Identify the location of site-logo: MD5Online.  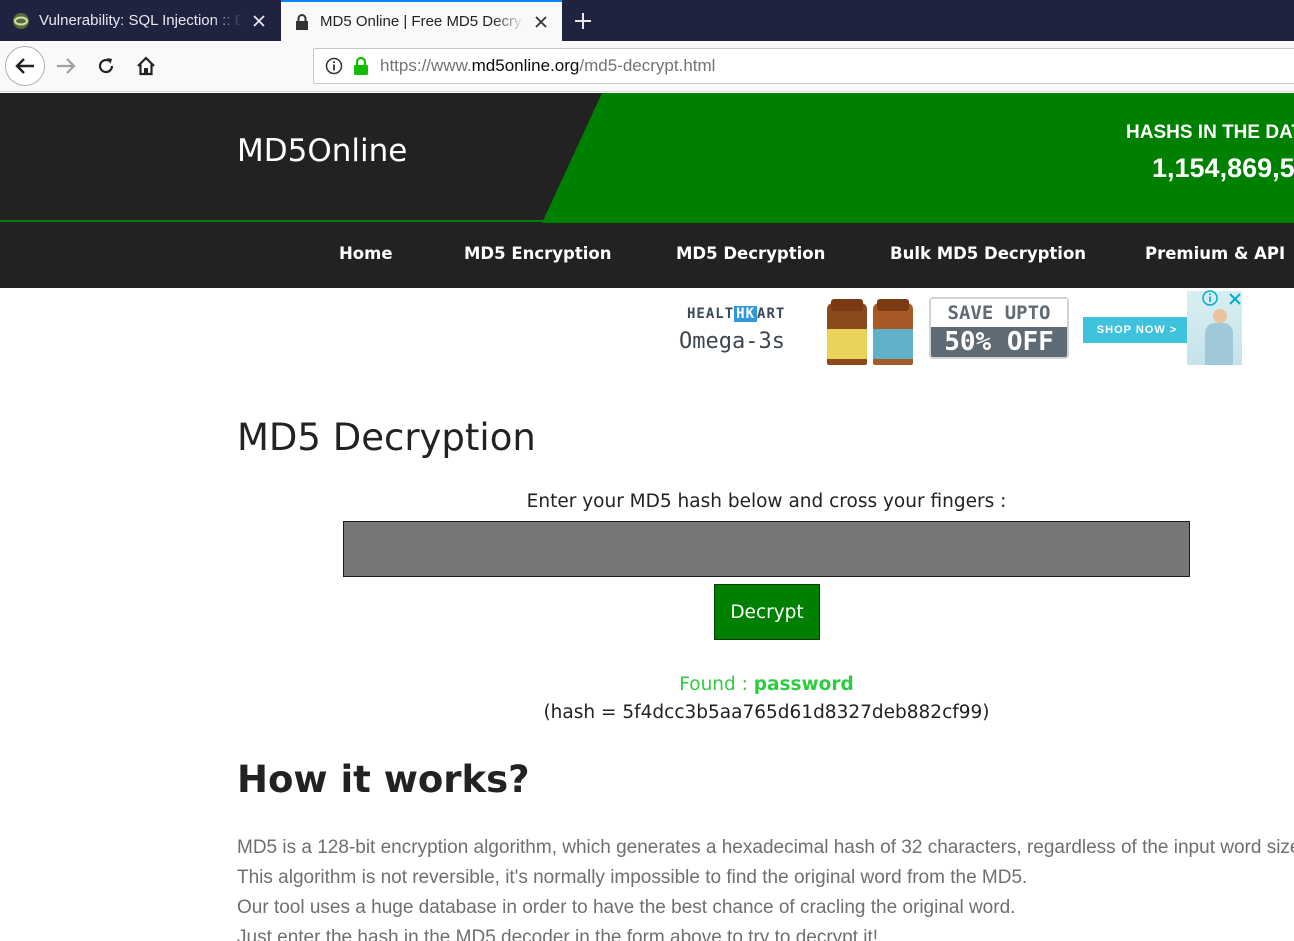
(322, 151).